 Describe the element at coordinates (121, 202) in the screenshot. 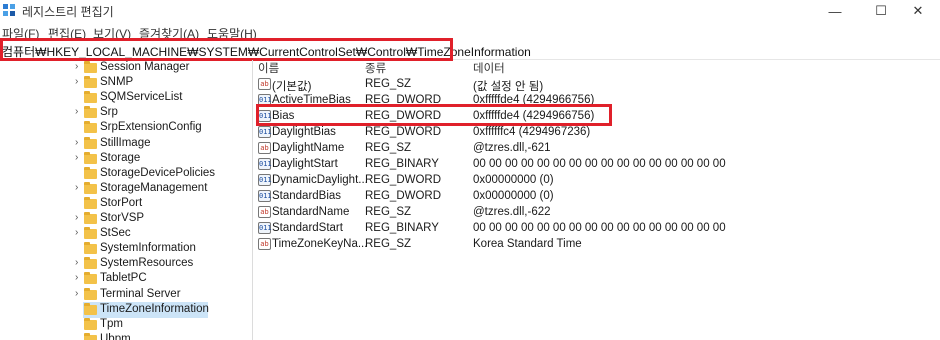

I see `tree-item-label: StorPort` at that location.